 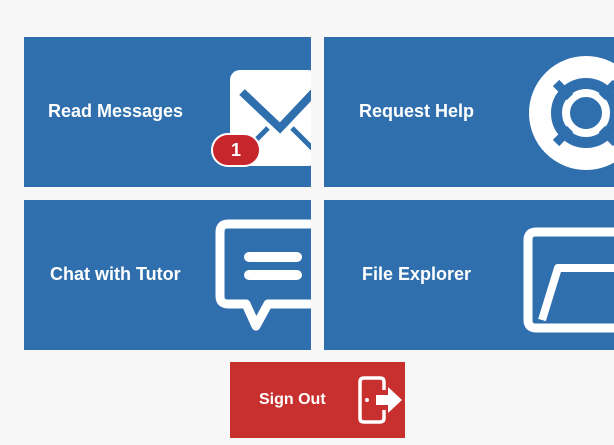 What do you see at coordinates (417, 274) in the screenshot?
I see `file-explorer-label: File Explorer` at bounding box center [417, 274].